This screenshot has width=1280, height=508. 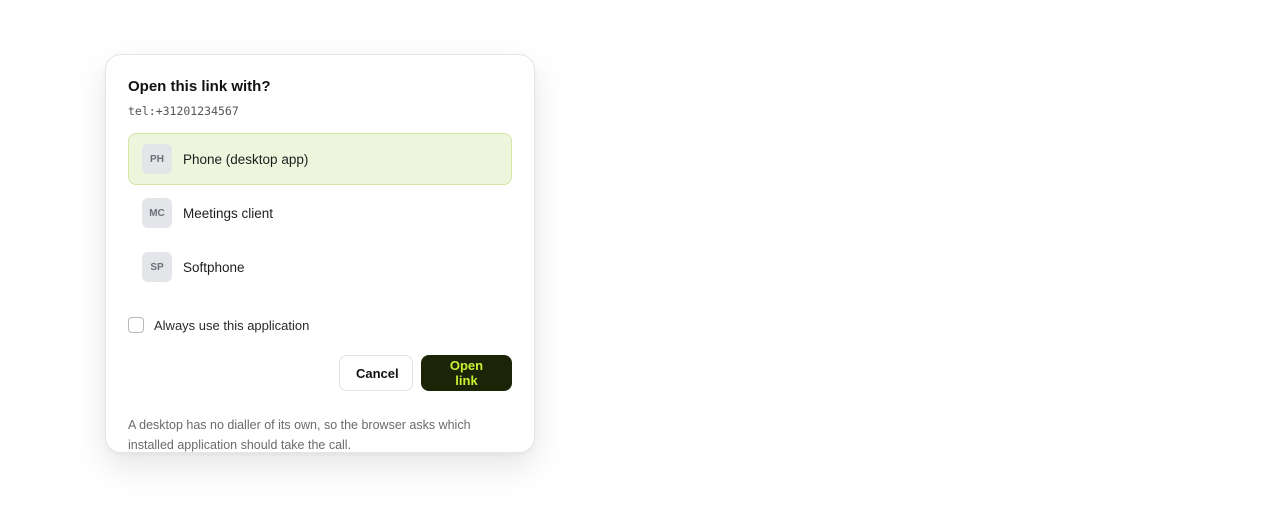 I want to click on app-option-softphone: SP Softphone, so click(x=320, y=267).